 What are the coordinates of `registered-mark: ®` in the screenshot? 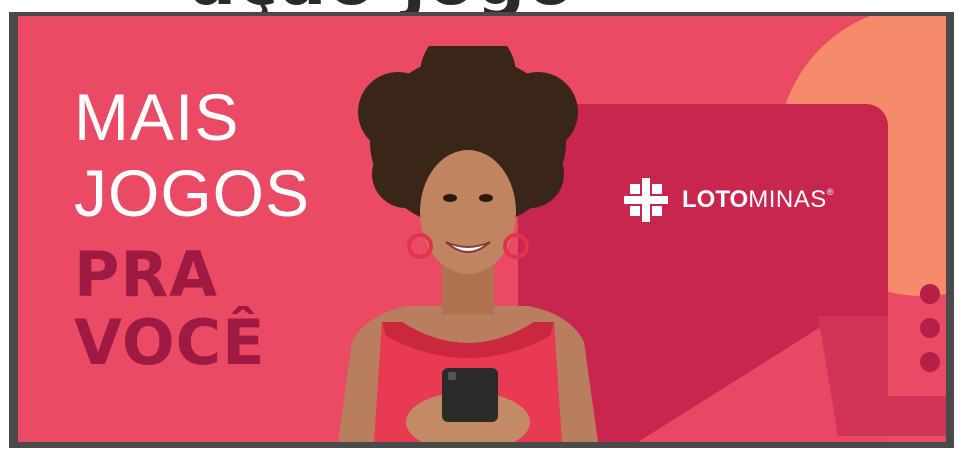 It's located at (830, 192).